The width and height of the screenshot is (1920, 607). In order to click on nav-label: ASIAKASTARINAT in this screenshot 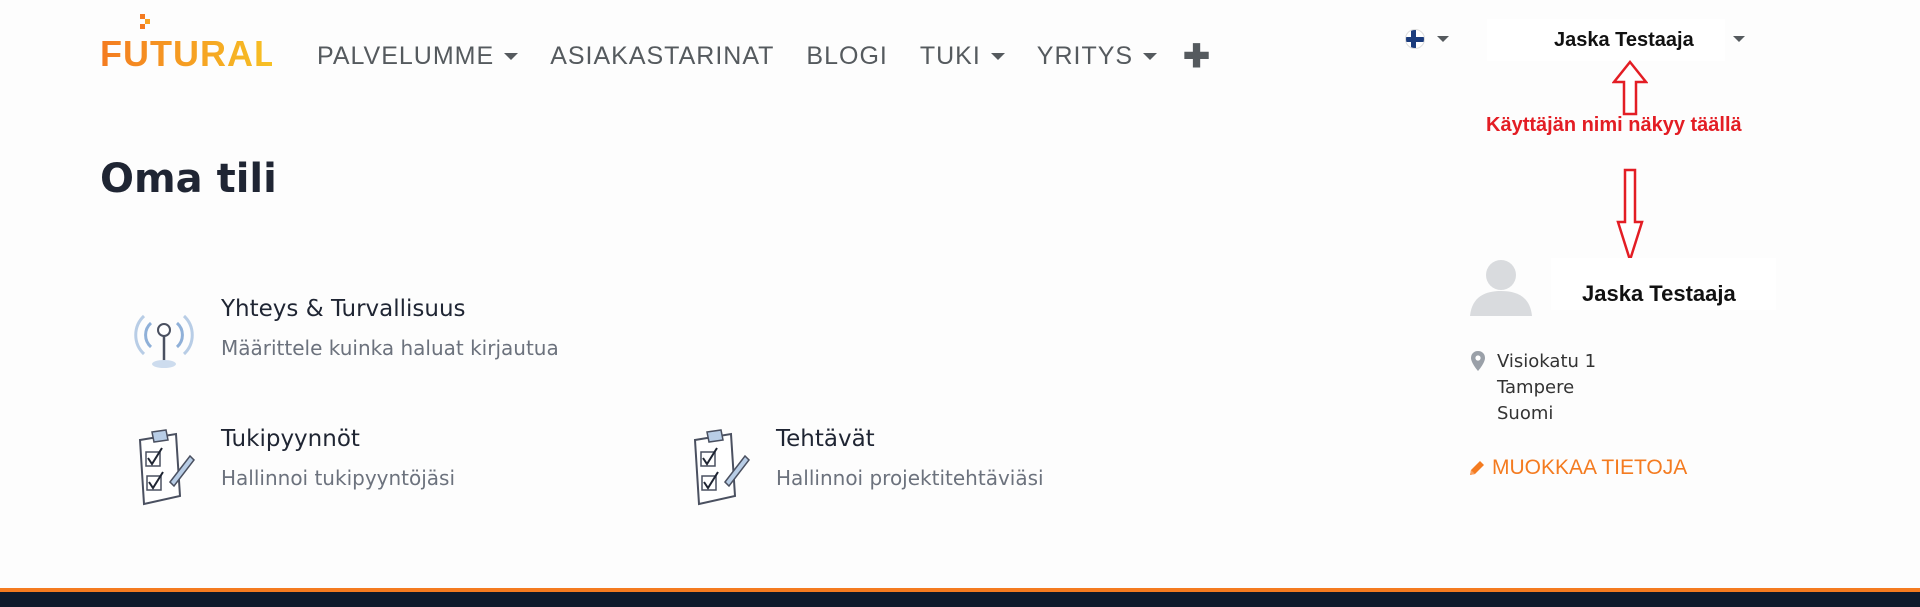, I will do `click(662, 55)`.